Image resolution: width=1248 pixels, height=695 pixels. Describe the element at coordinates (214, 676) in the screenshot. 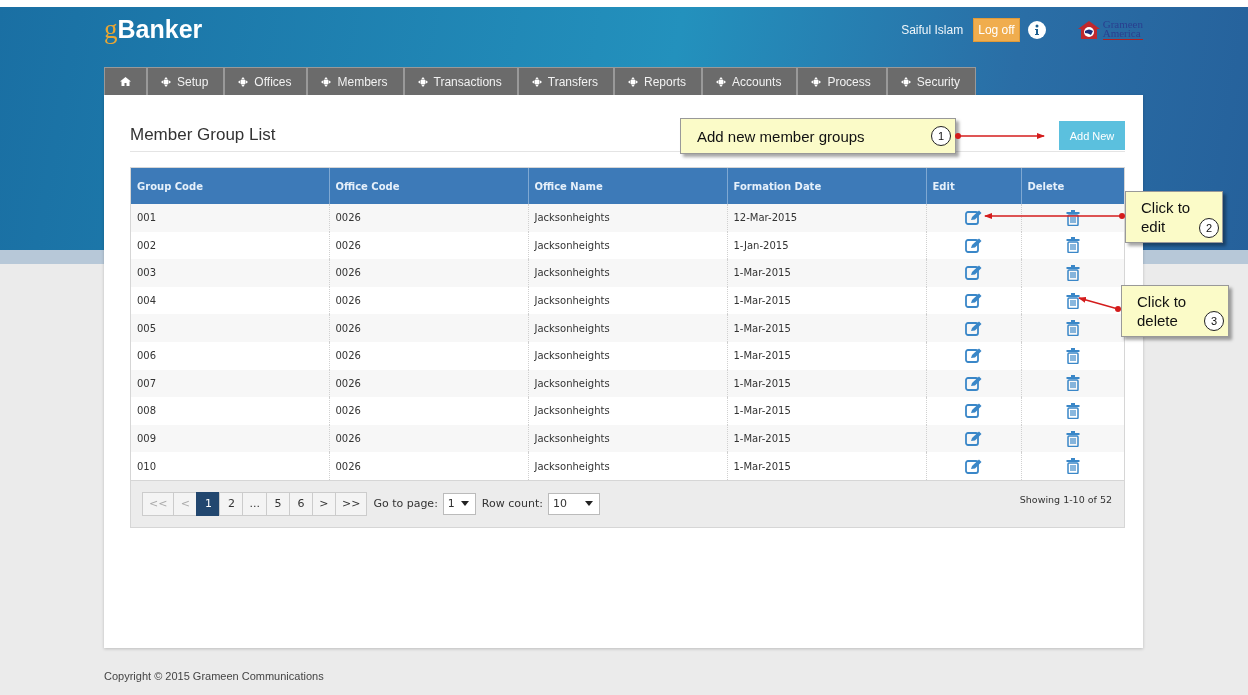

I see `copyright-text: Copyright © 2015 Grameen Communications` at that location.